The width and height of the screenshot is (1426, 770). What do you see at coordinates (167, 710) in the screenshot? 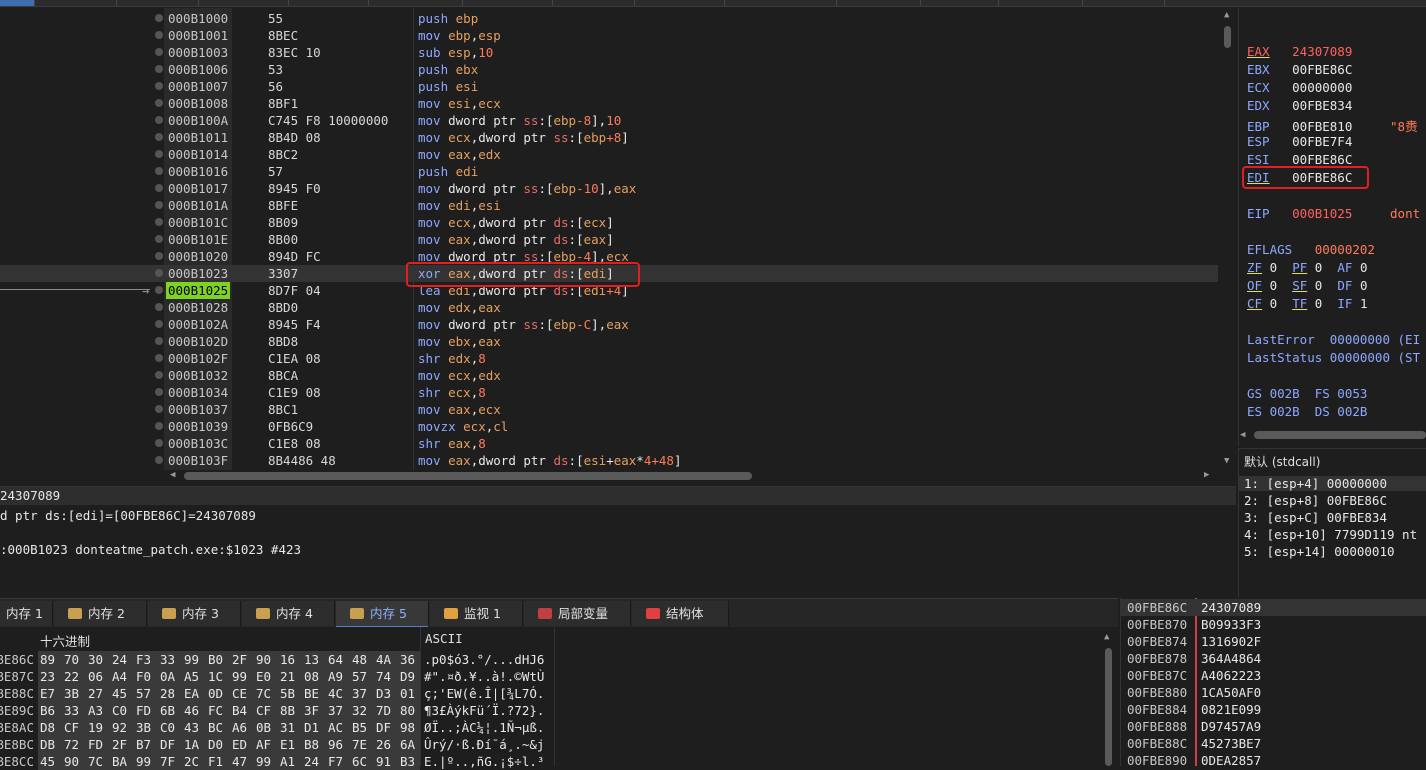
I see `hex-byte: 6B` at bounding box center [167, 710].